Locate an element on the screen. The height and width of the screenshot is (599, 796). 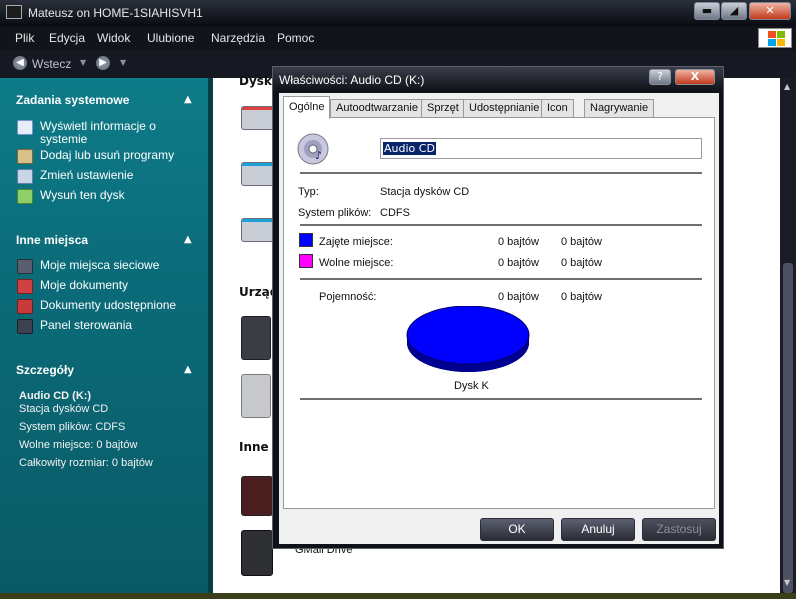
restore-button: ◢ is located at coordinates (734, 11).